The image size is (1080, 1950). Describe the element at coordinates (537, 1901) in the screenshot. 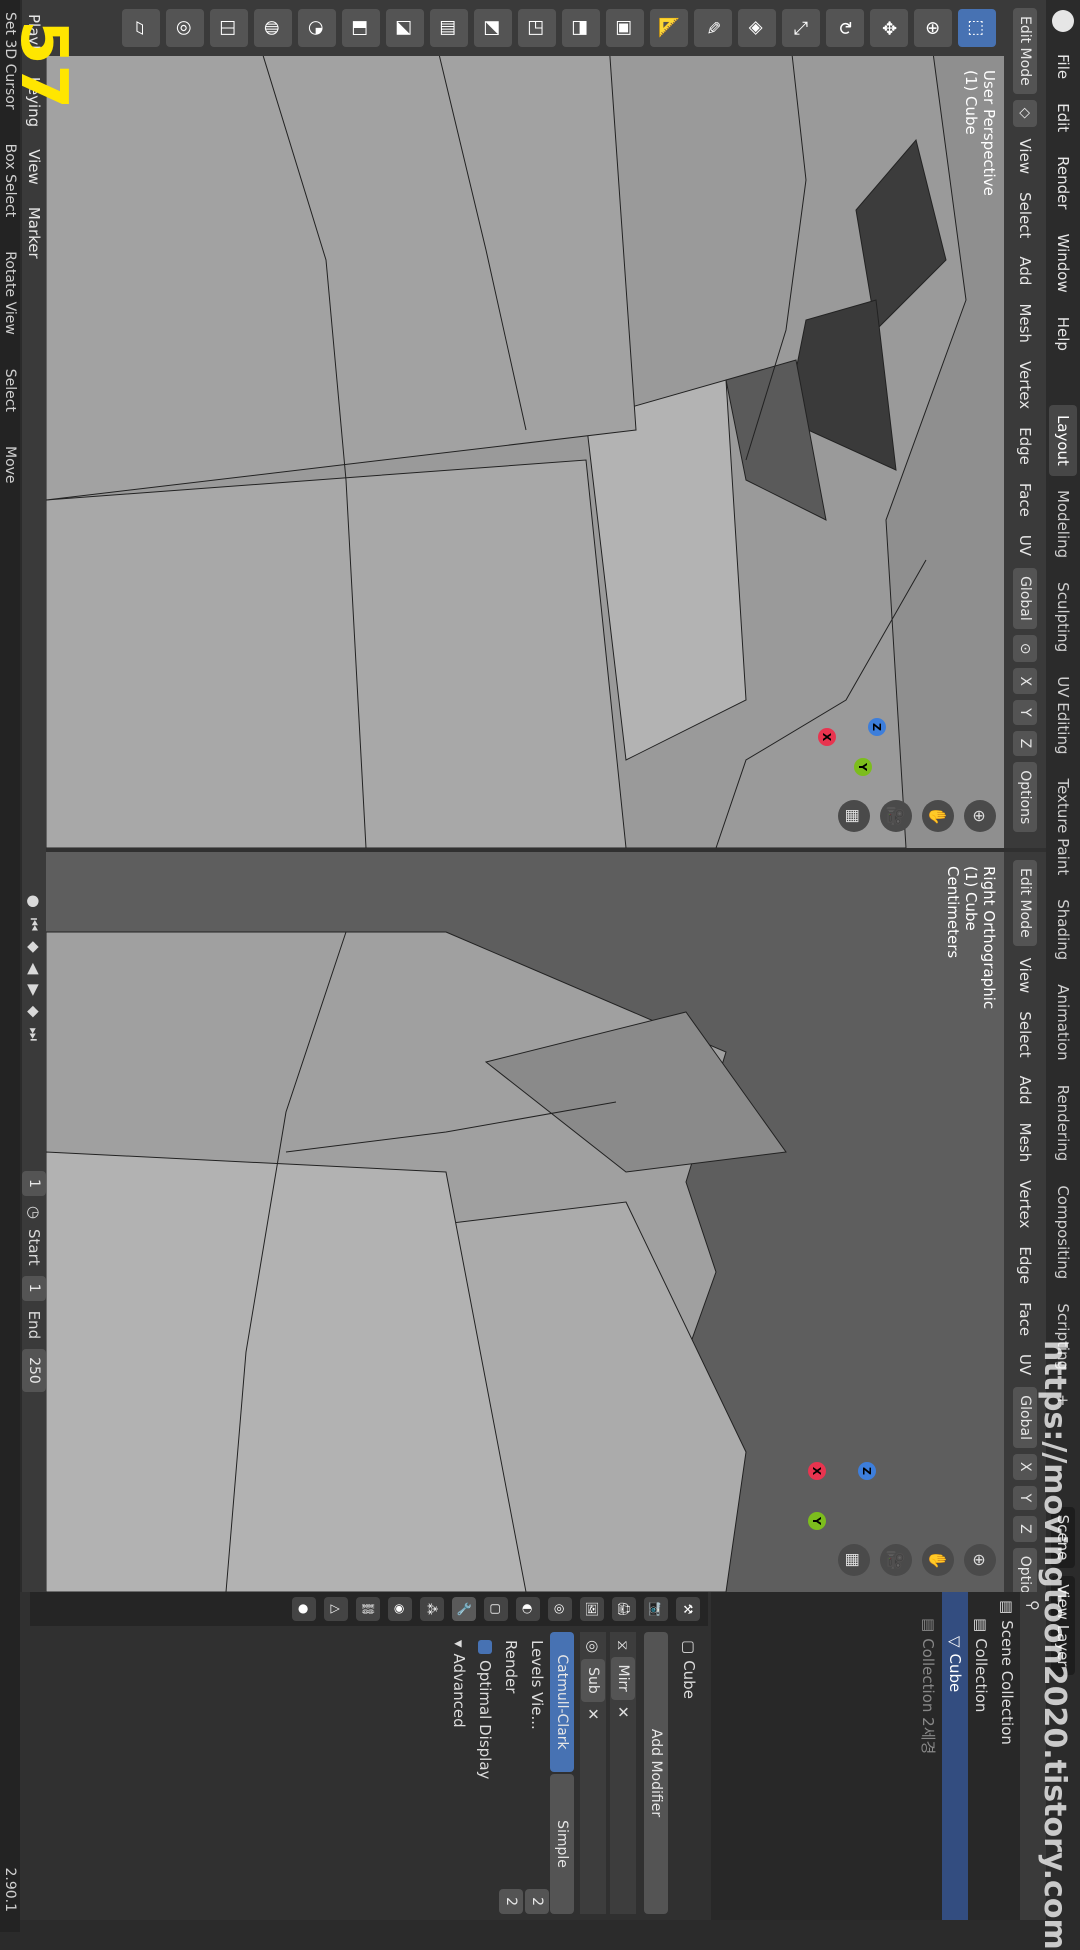

I see `levels-viewport-field: 2` at that location.